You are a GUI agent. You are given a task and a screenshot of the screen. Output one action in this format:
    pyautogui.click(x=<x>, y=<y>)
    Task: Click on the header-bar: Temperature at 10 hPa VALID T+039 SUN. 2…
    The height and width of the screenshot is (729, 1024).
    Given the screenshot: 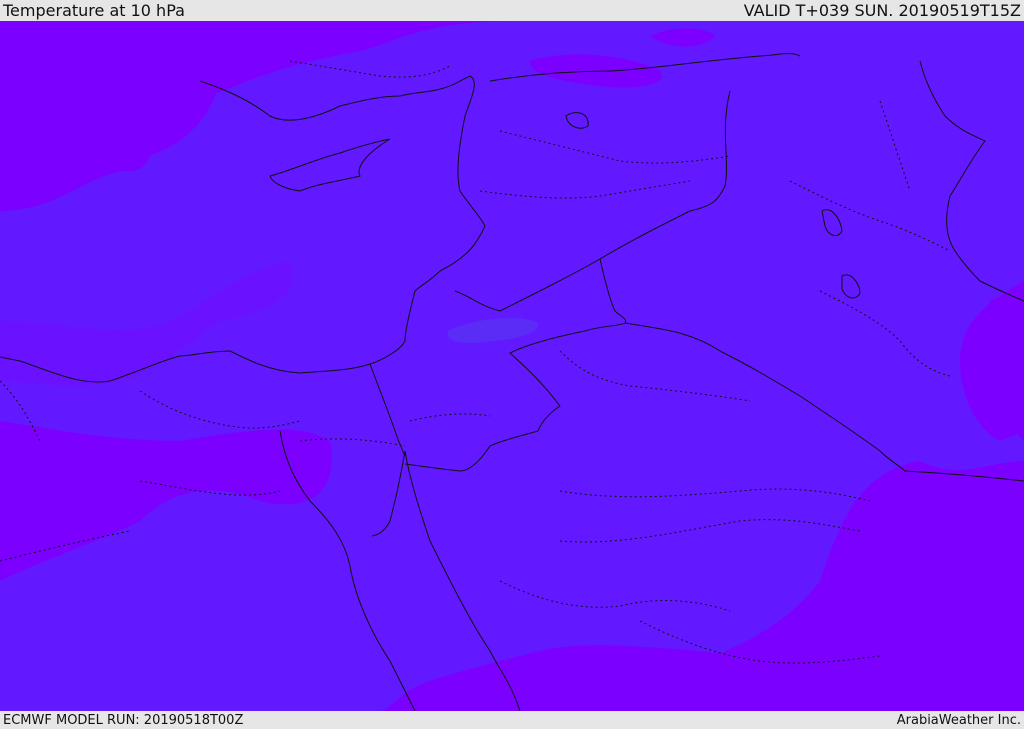 What is the action you would take?
    pyautogui.click(x=512, y=10)
    